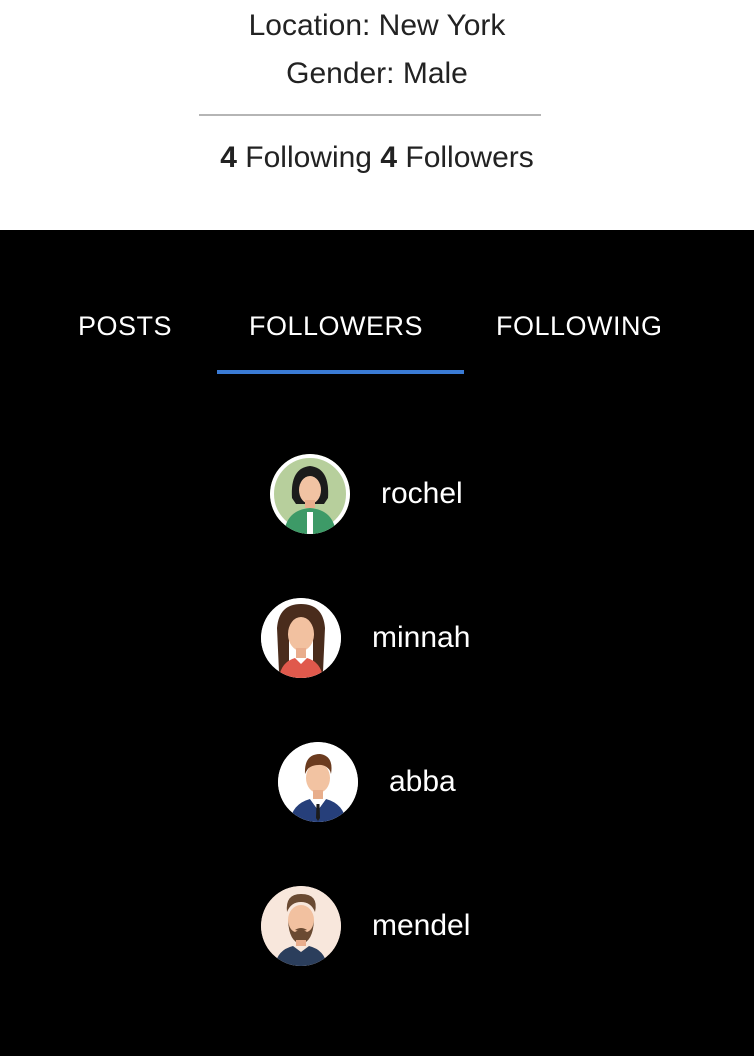 The width and height of the screenshot is (754, 1056). Describe the element at coordinates (579, 326) in the screenshot. I see `tab-following: FOLLOWING` at that location.